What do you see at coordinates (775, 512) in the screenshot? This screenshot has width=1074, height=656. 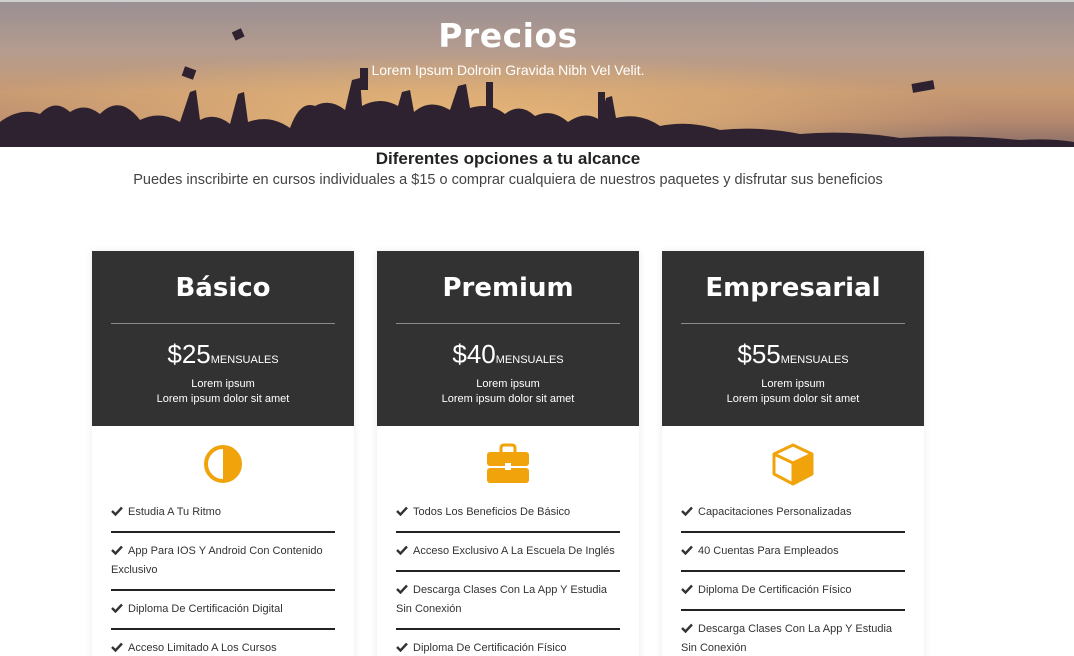 I see `feature-label: Capacitaciones Personalizadas` at bounding box center [775, 512].